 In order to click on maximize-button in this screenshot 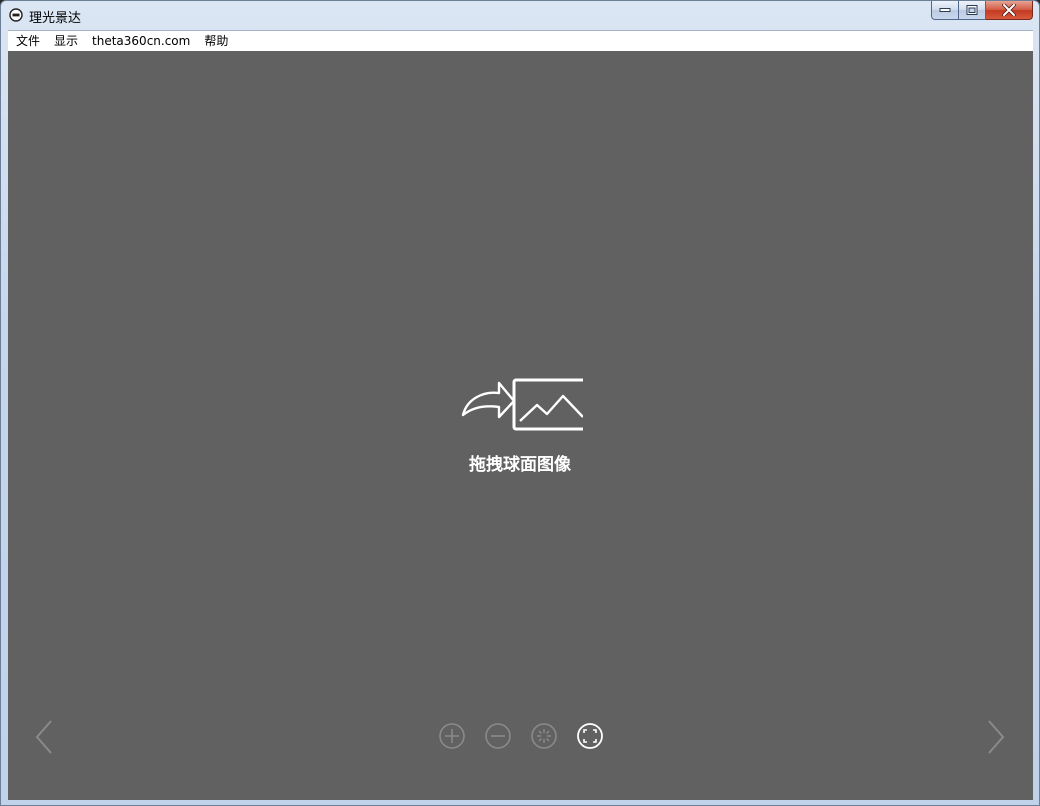, I will do `click(972, 10)`.